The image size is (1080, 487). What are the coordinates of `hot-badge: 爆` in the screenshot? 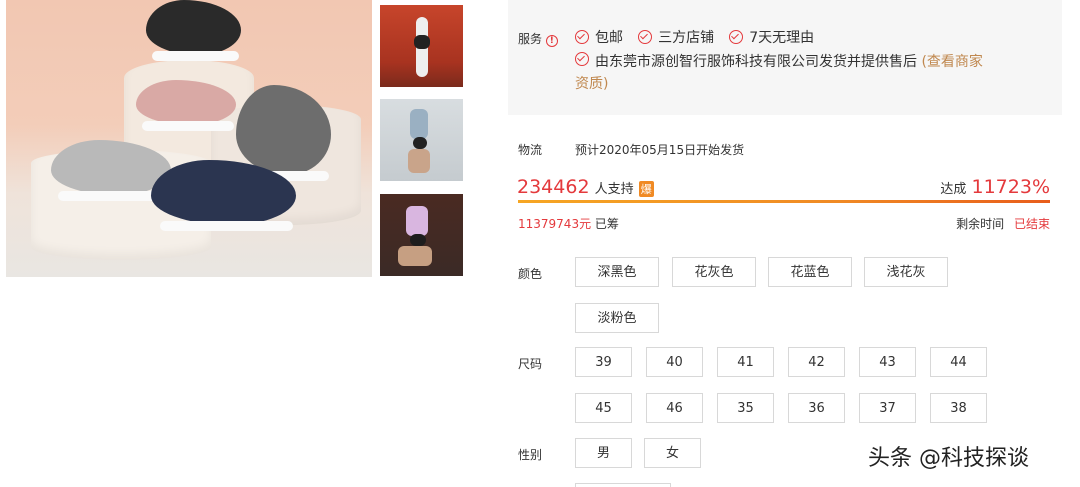 It's located at (646, 189).